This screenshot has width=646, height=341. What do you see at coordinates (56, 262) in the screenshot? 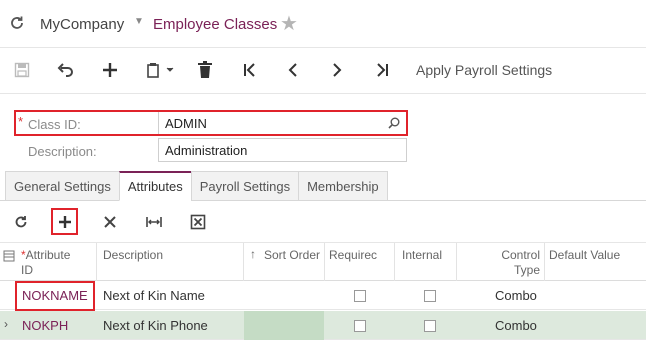
I see `column-header-attribute-id: *Attribute ID` at bounding box center [56, 262].